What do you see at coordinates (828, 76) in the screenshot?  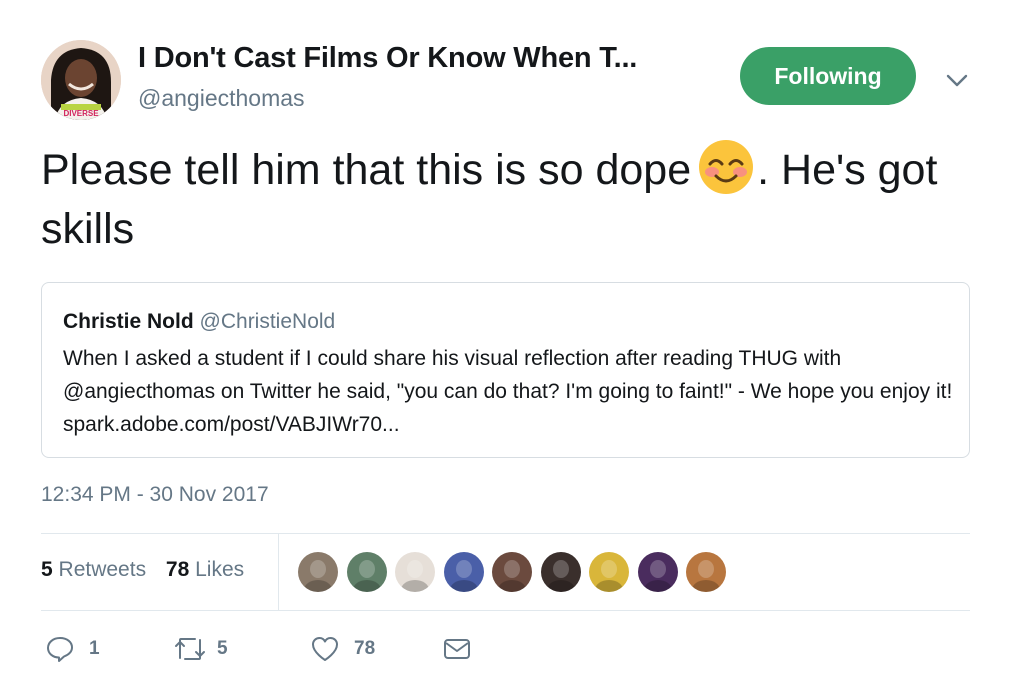 I see `following-button: Following` at bounding box center [828, 76].